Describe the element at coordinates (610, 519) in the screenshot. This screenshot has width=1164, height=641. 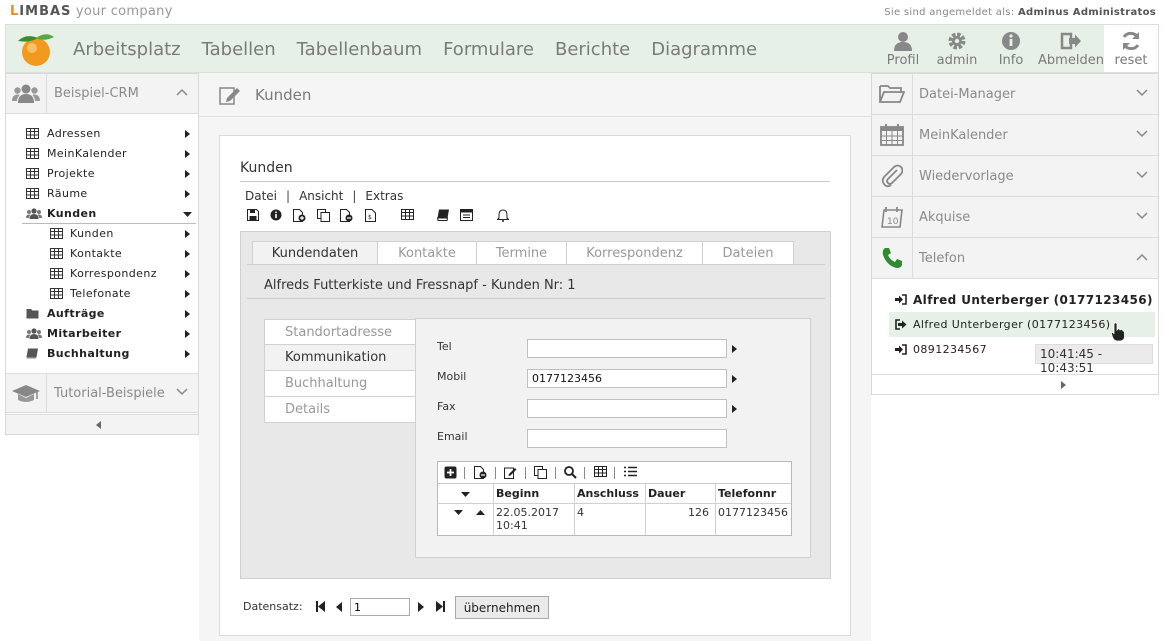
I see `cell-anschluss: 4` at that location.